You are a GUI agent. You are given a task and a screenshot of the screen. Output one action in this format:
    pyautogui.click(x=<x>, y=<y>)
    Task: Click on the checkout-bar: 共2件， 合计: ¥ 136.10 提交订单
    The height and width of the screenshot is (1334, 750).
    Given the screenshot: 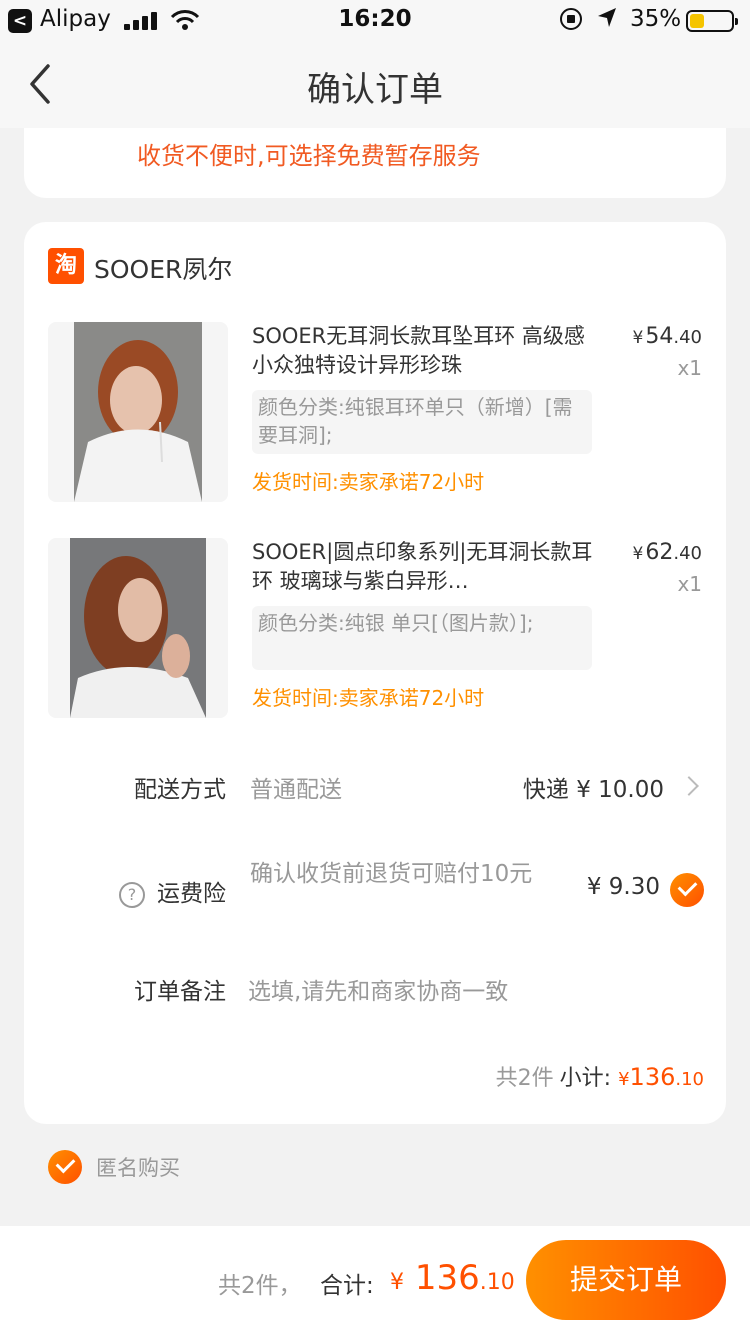 What is the action you would take?
    pyautogui.click(x=375, y=1280)
    